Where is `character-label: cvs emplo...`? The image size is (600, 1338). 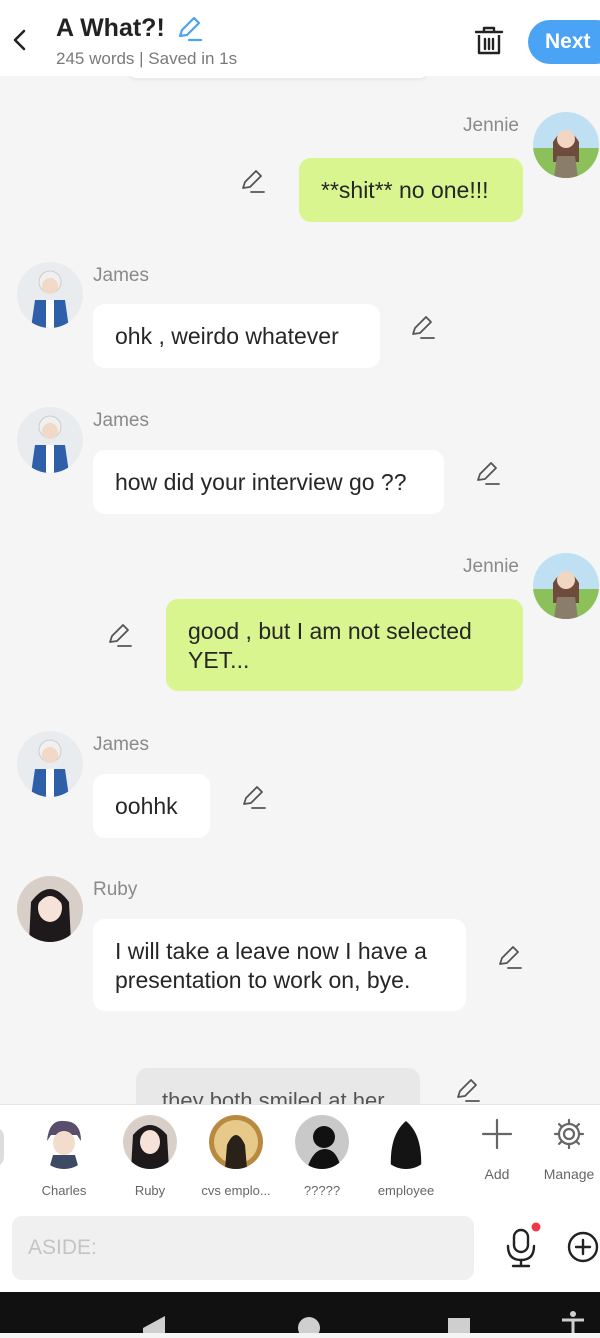
character-label: cvs emplo... is located at coordinates (236, 1190).